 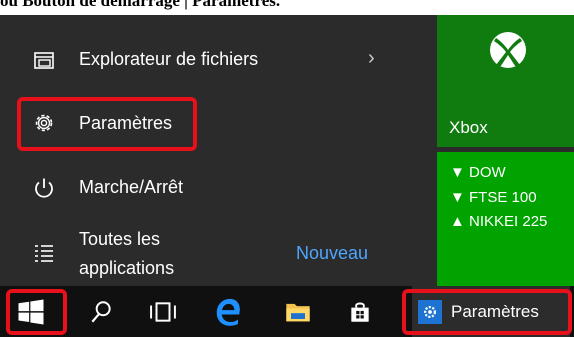 I want to click on start-button, so click(x=31, y=311).